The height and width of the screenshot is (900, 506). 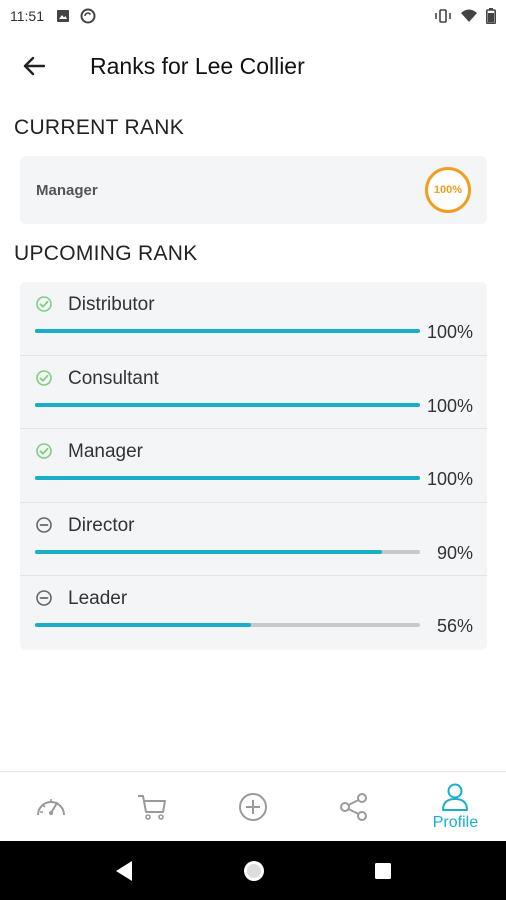 I want to click on rank-label: Leader, so click(x=98, y=599).